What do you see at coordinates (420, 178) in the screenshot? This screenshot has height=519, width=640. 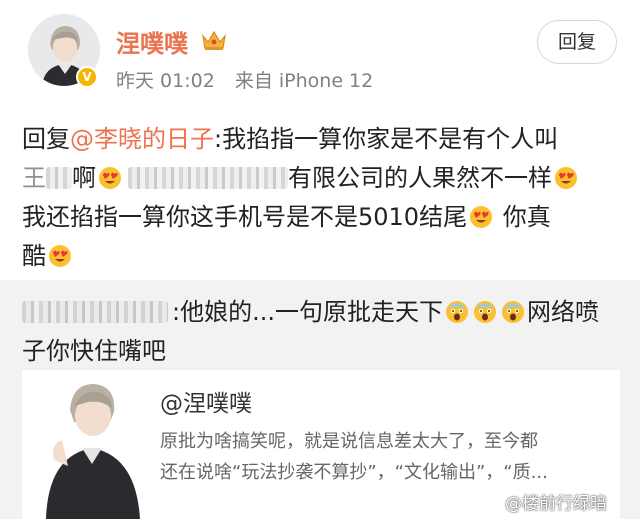 I see `post-text: 有限公司的人果然不一样` at bounding box center [420, 178].